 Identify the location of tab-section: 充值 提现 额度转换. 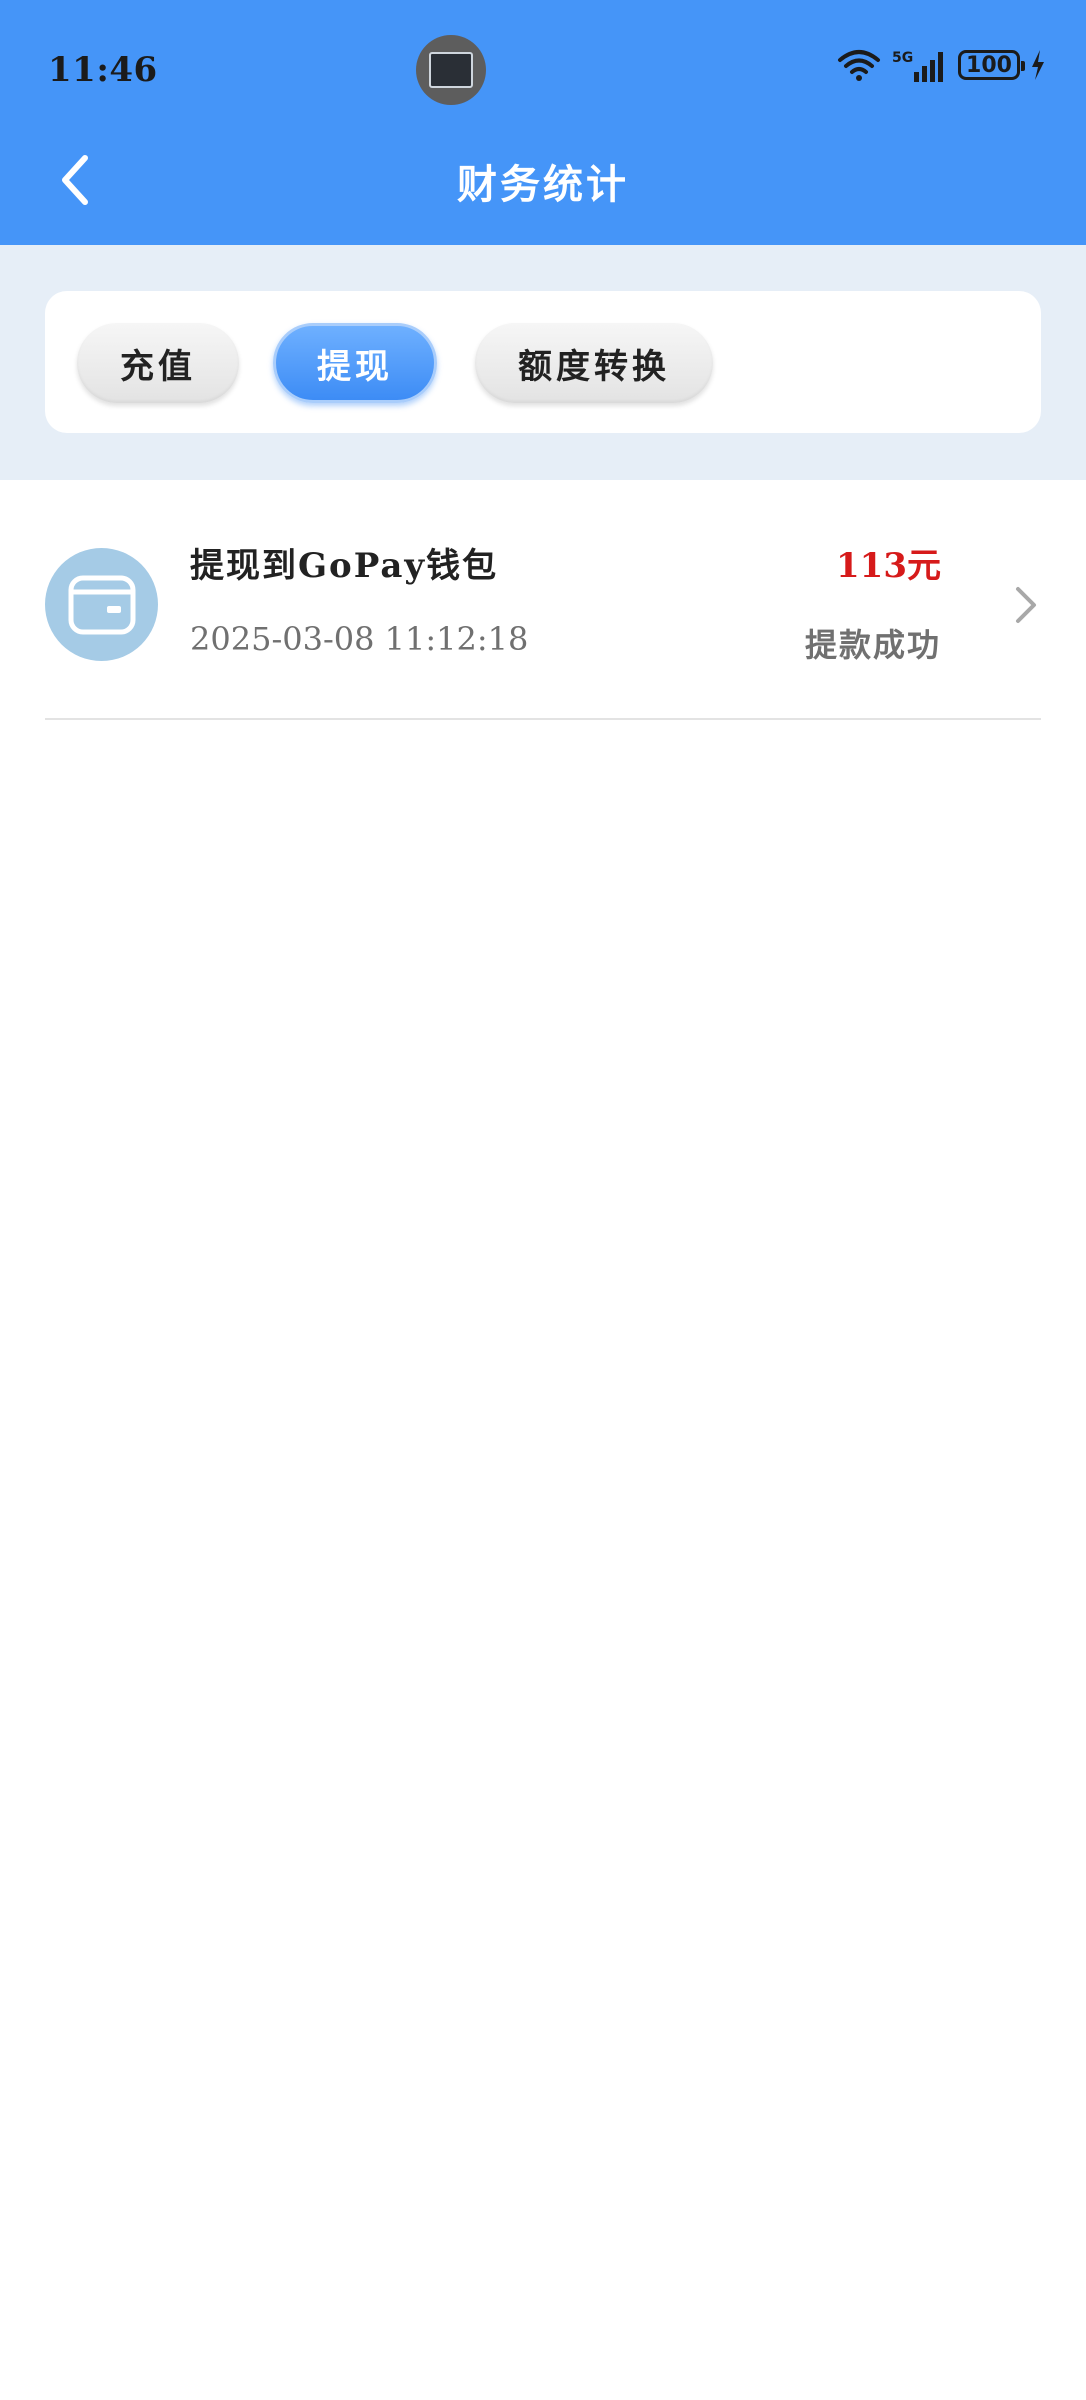
(543, 362).